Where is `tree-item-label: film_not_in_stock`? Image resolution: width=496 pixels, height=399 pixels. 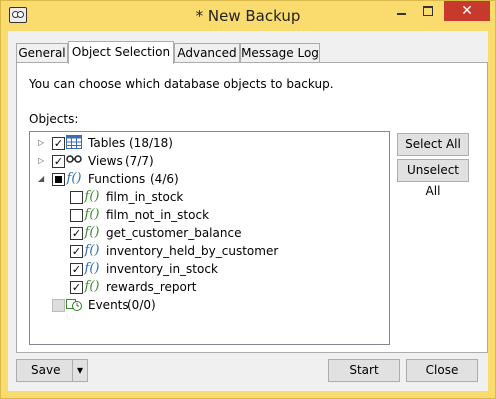
tree-item-label: film_not_in_stock is located at coordinates (158, 215).